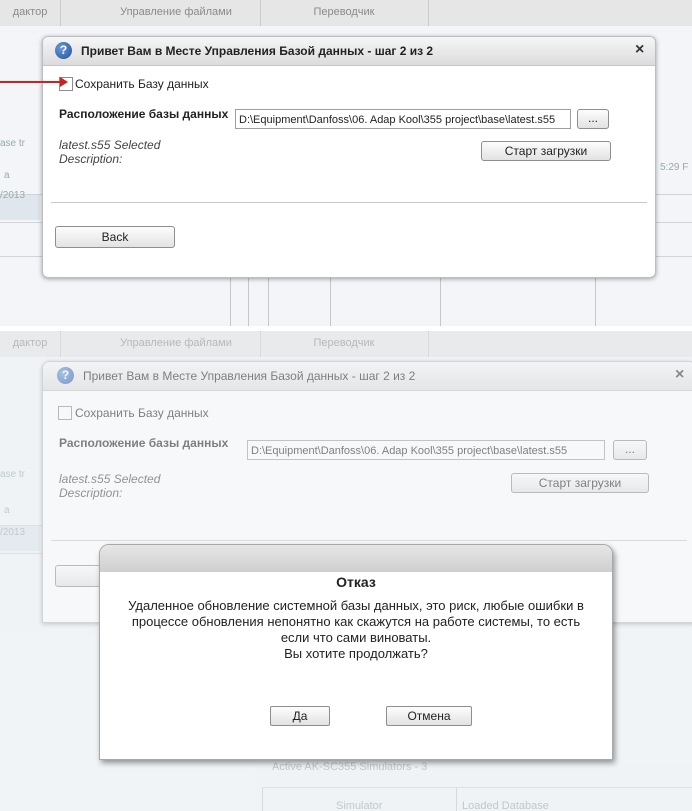 This screenshot has width=692, height=811. I want to click on bg-table-header: Loaded Database, so click(505, 805).